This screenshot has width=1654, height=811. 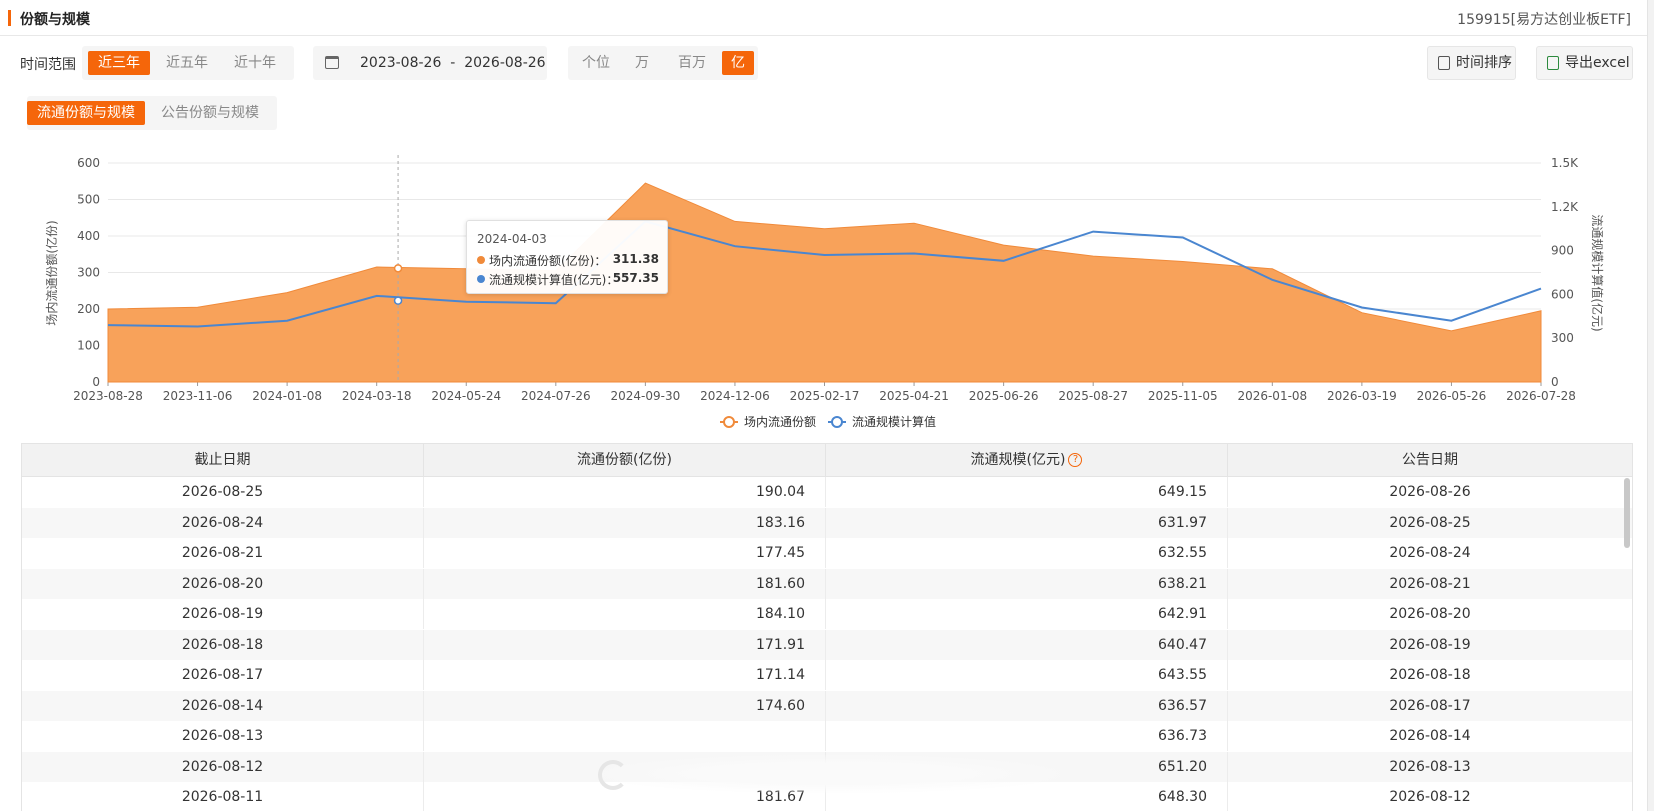 What do you see at coordinates (625, 705) in the screenshot?
I see `cell-shares: 174.60` at bounding box center [625, 705].